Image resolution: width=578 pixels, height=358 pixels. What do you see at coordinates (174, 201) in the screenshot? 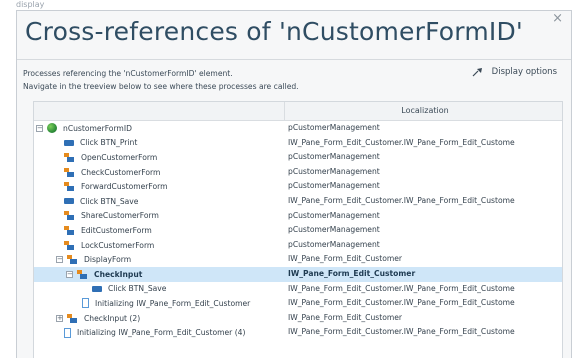
I see `tree-row-name-cell: Click BTN_Save` at bounding box center [174, 201].